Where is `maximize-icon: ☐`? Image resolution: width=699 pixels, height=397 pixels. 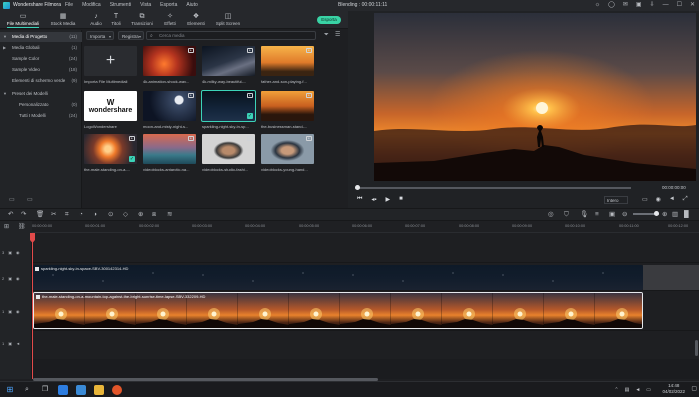 maximize-icon: ☐ is located at coordinates (679, 5).